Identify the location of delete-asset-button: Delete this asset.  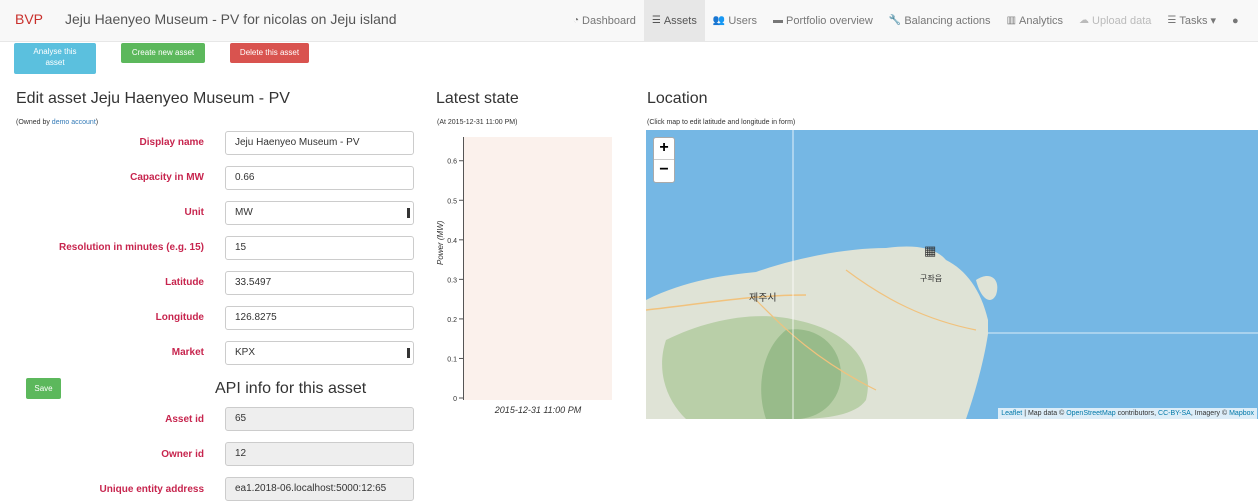
(269, 53).